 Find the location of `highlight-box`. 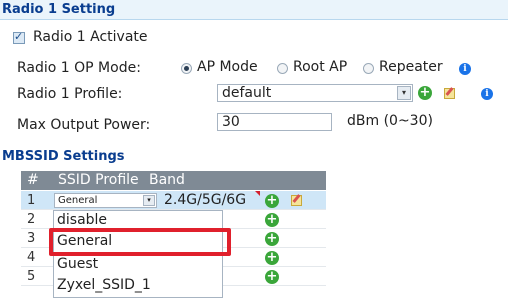

highlight-box is located at coordinates (140, 242).